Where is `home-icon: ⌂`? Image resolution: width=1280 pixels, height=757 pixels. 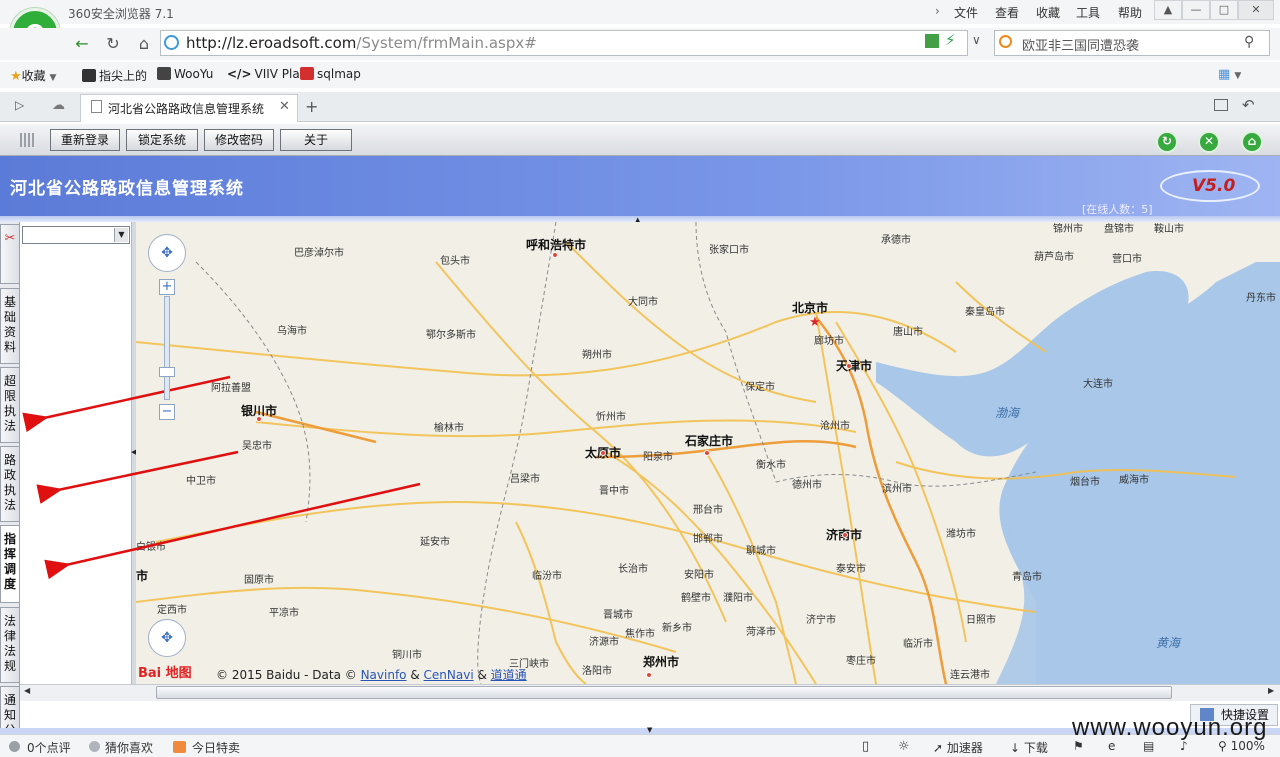
home-icon: ⌂ is located at coordinates (144, 44).